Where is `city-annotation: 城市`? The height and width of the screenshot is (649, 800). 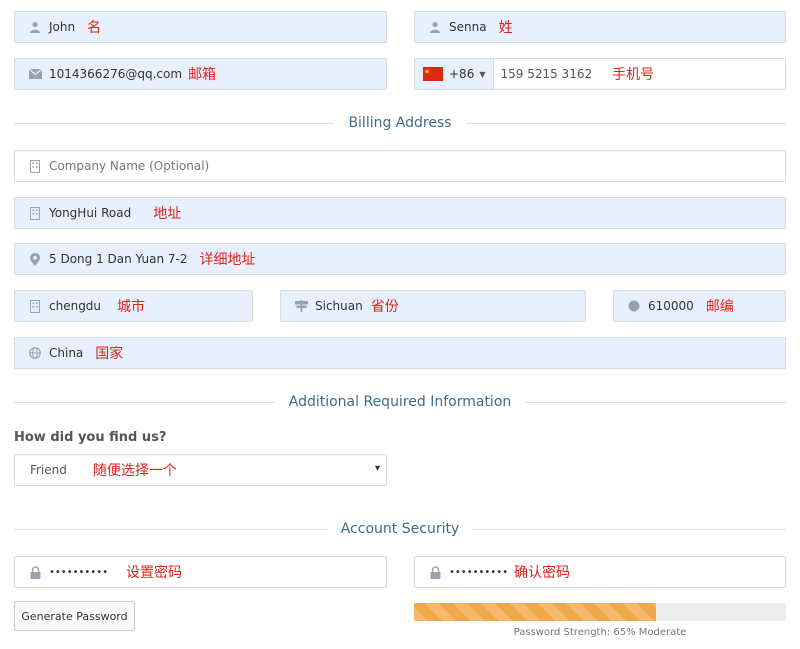
city-annotation: 城市 is located at coordinates (131, 307).